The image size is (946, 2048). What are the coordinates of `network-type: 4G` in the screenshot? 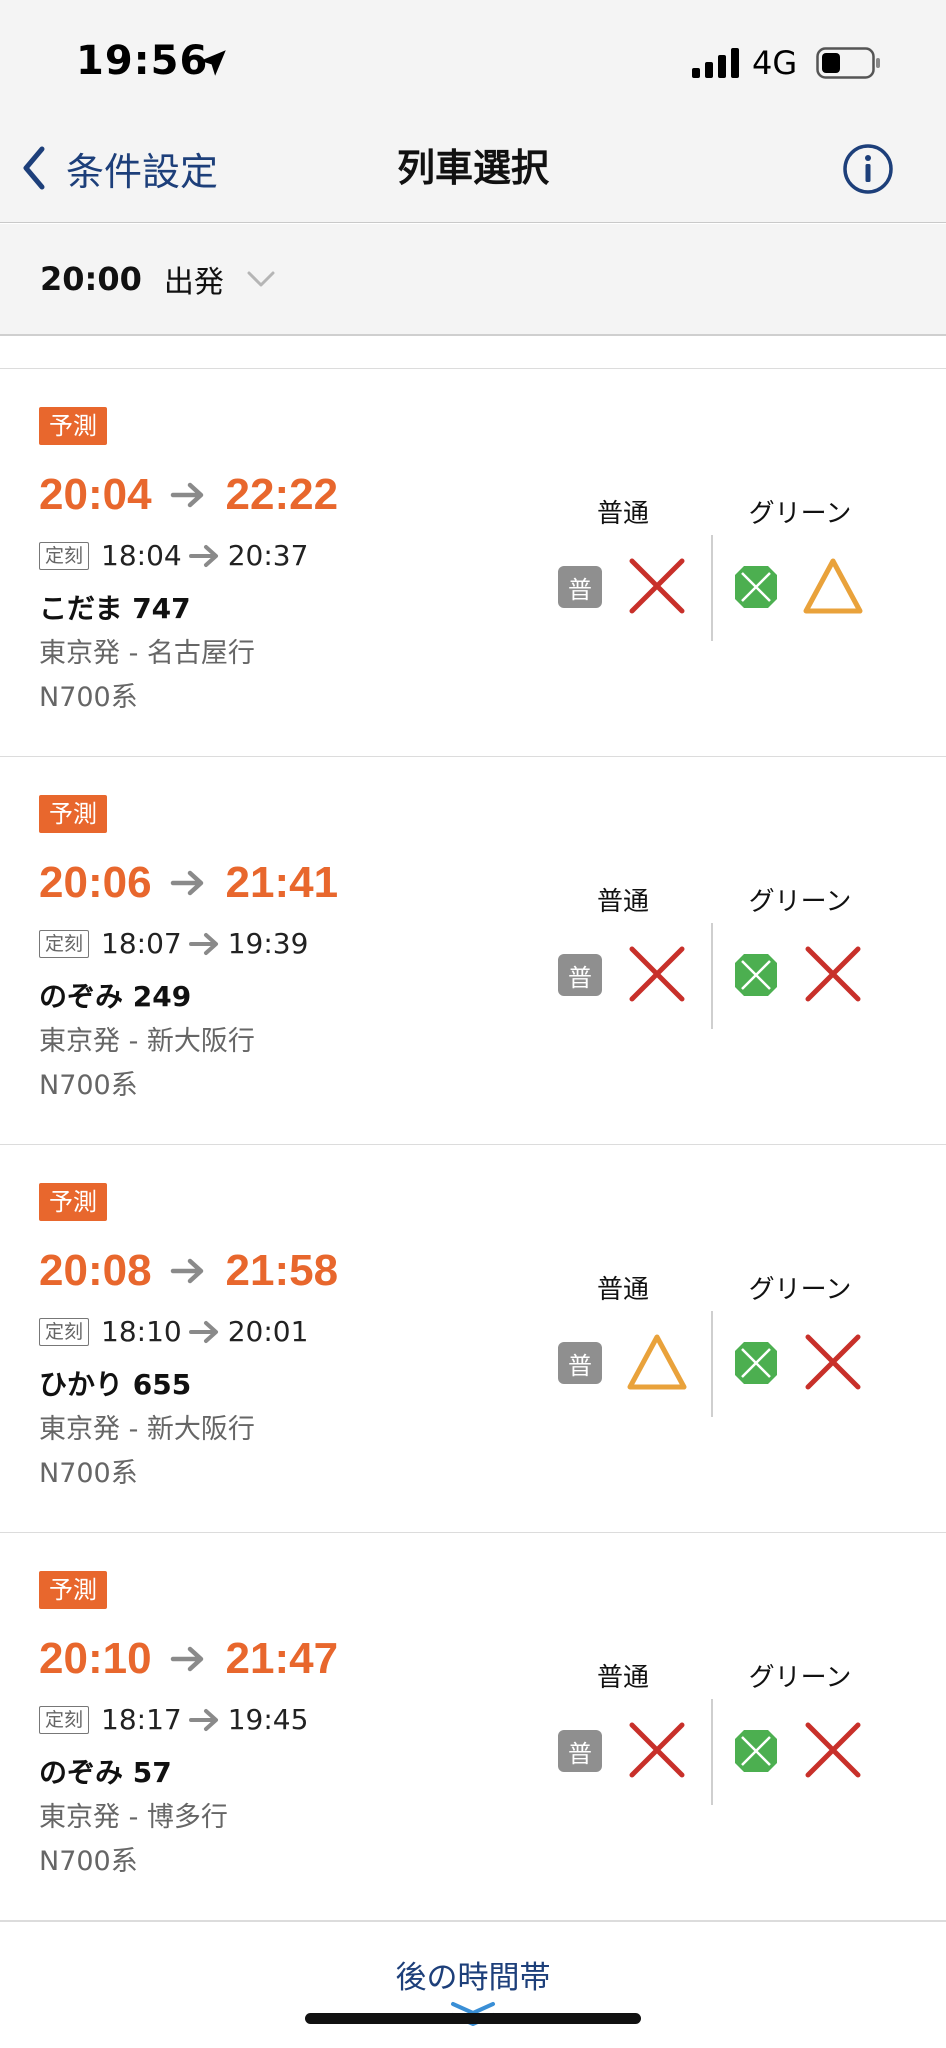 It's located at (775, 63).